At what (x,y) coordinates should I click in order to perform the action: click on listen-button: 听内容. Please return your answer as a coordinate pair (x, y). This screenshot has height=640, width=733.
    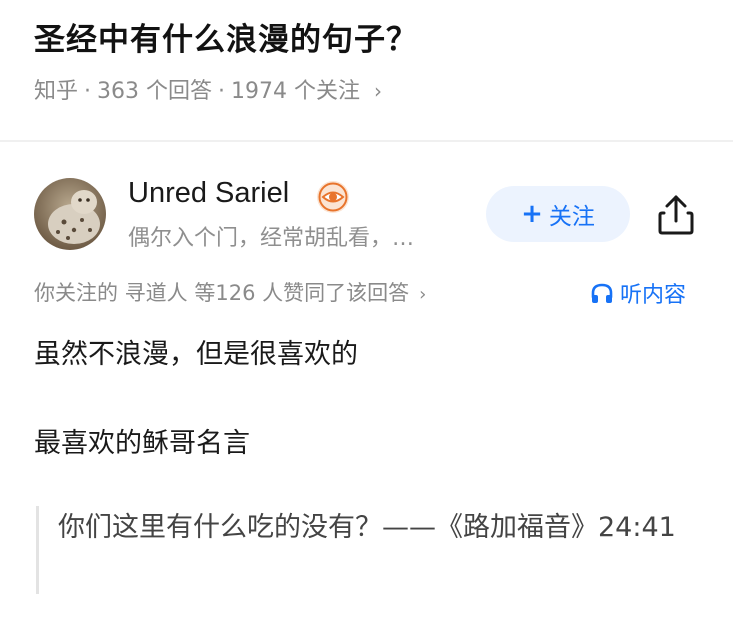
    Looking at the image, I should click on (638, 293).